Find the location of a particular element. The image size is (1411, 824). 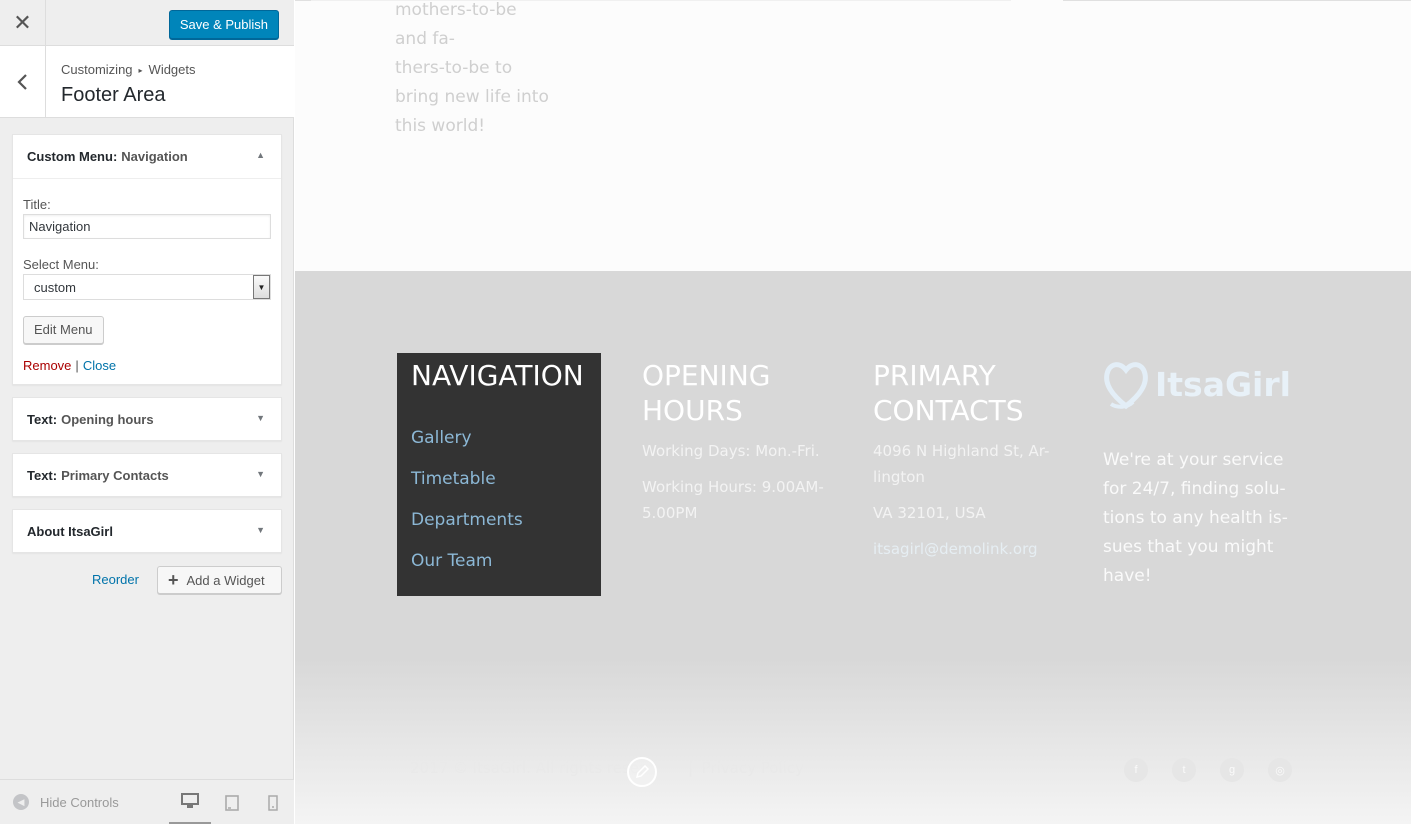

edit-shortcut-button is located at coordinates (642, 772).